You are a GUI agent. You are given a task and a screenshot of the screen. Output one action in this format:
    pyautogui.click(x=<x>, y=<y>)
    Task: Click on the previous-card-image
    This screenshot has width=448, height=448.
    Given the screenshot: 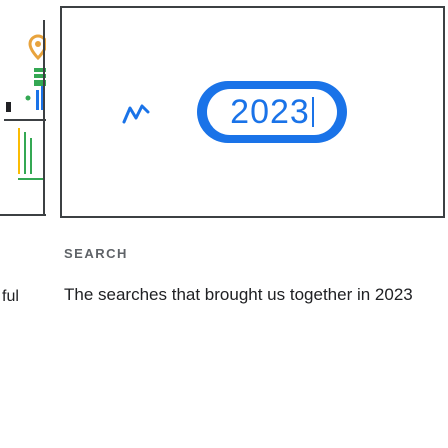 What is the action you would take?
    pyautogui.click(x=23, y=118)
    